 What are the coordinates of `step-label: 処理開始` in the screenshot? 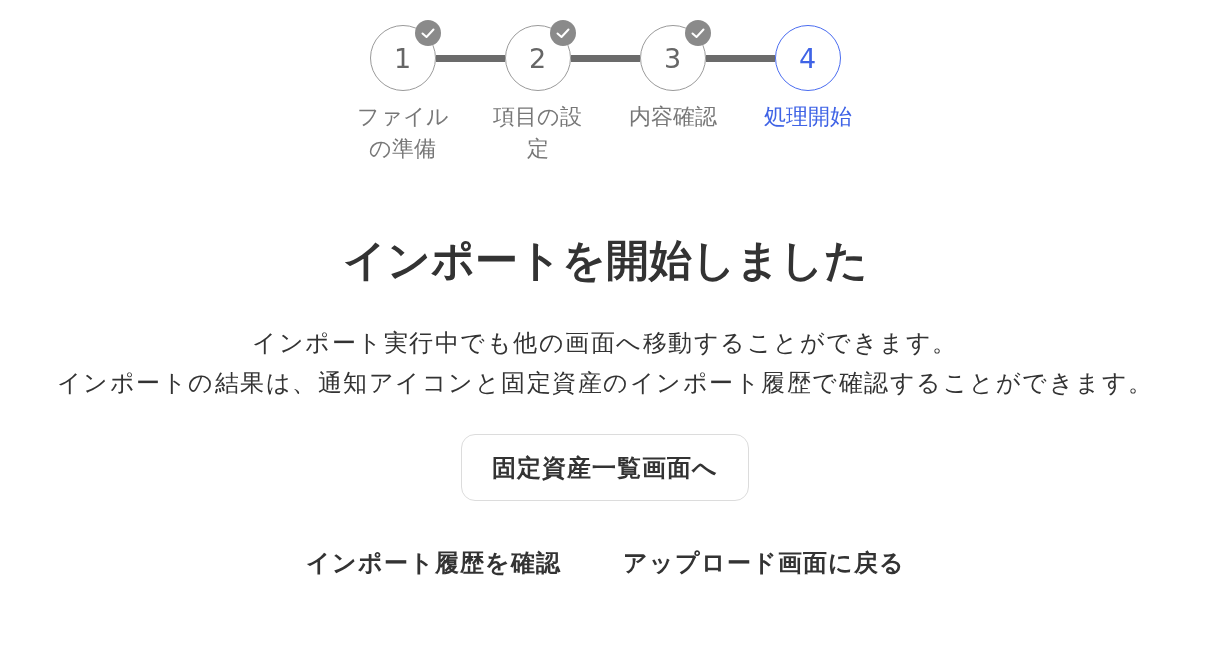 It's located at (807, 117).